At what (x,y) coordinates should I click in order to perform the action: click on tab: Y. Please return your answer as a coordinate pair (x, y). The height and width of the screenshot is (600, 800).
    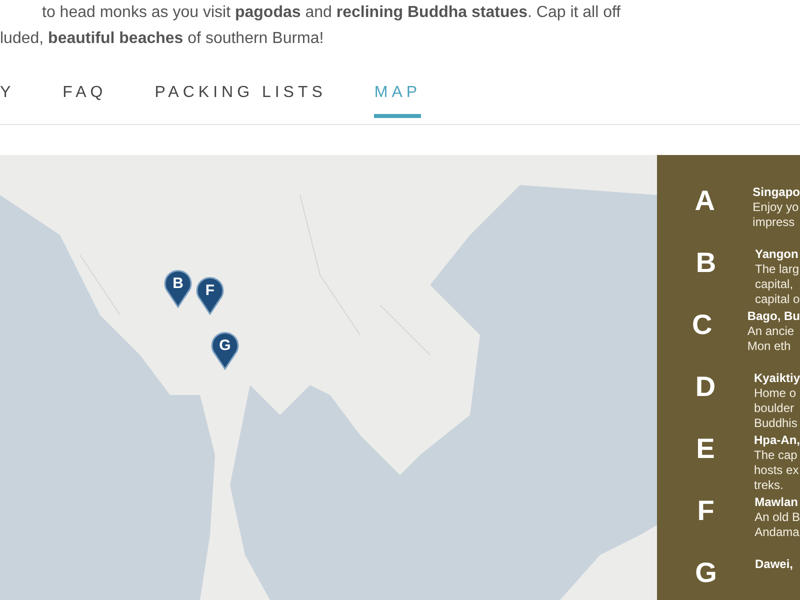
    Looking at the image, I should click on (7, 101).